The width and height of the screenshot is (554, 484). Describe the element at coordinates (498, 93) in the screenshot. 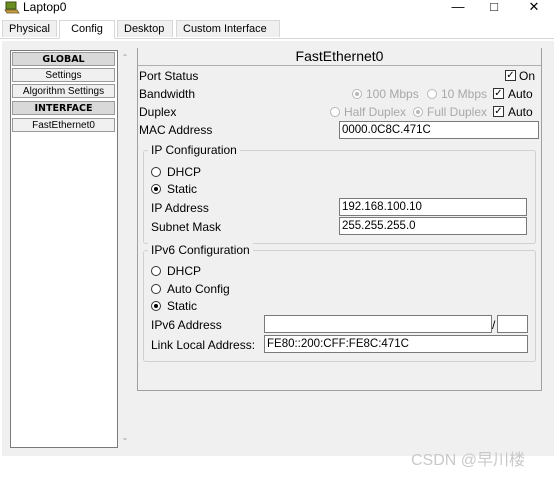

I see `bandwidth-auto-checkbox: ✓` at that location.